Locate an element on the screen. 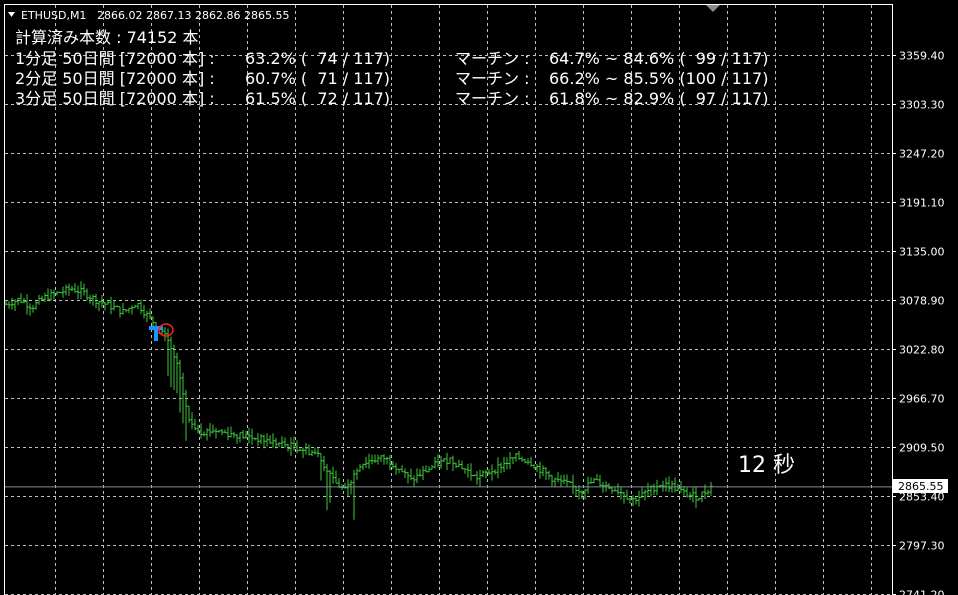 This screenshot has width=958, height=595. stats-row-1-martin: 64.7% ~ 84.6% ( 99 / 117) is located at coordinates (658, 58).